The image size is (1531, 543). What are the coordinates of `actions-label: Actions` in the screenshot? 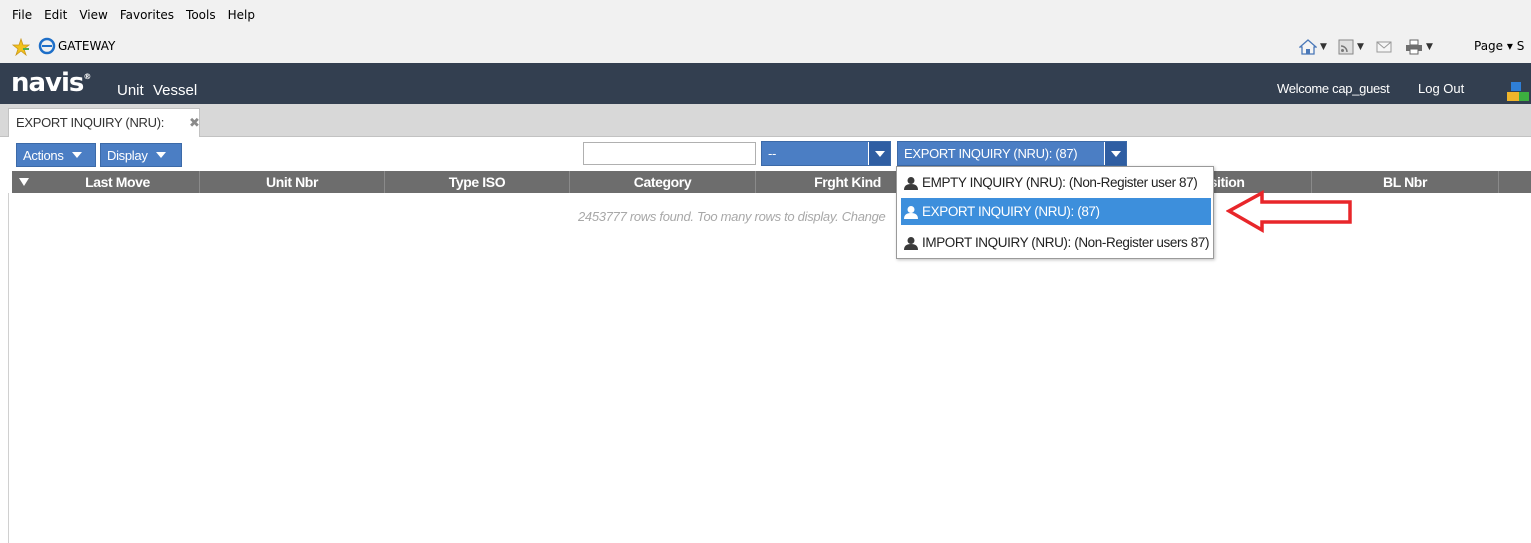 It's located at (43, 155).